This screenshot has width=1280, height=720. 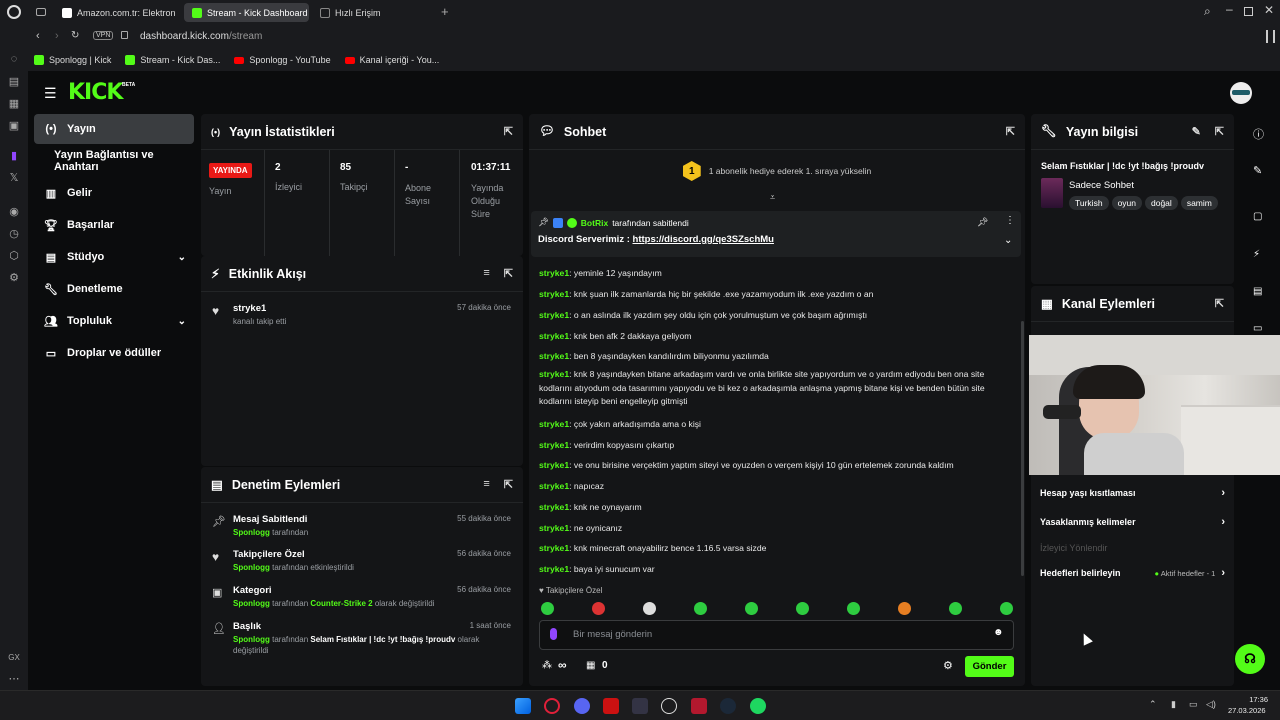 I want to click on new-tab-icon: +, so click(x=445, y=11).